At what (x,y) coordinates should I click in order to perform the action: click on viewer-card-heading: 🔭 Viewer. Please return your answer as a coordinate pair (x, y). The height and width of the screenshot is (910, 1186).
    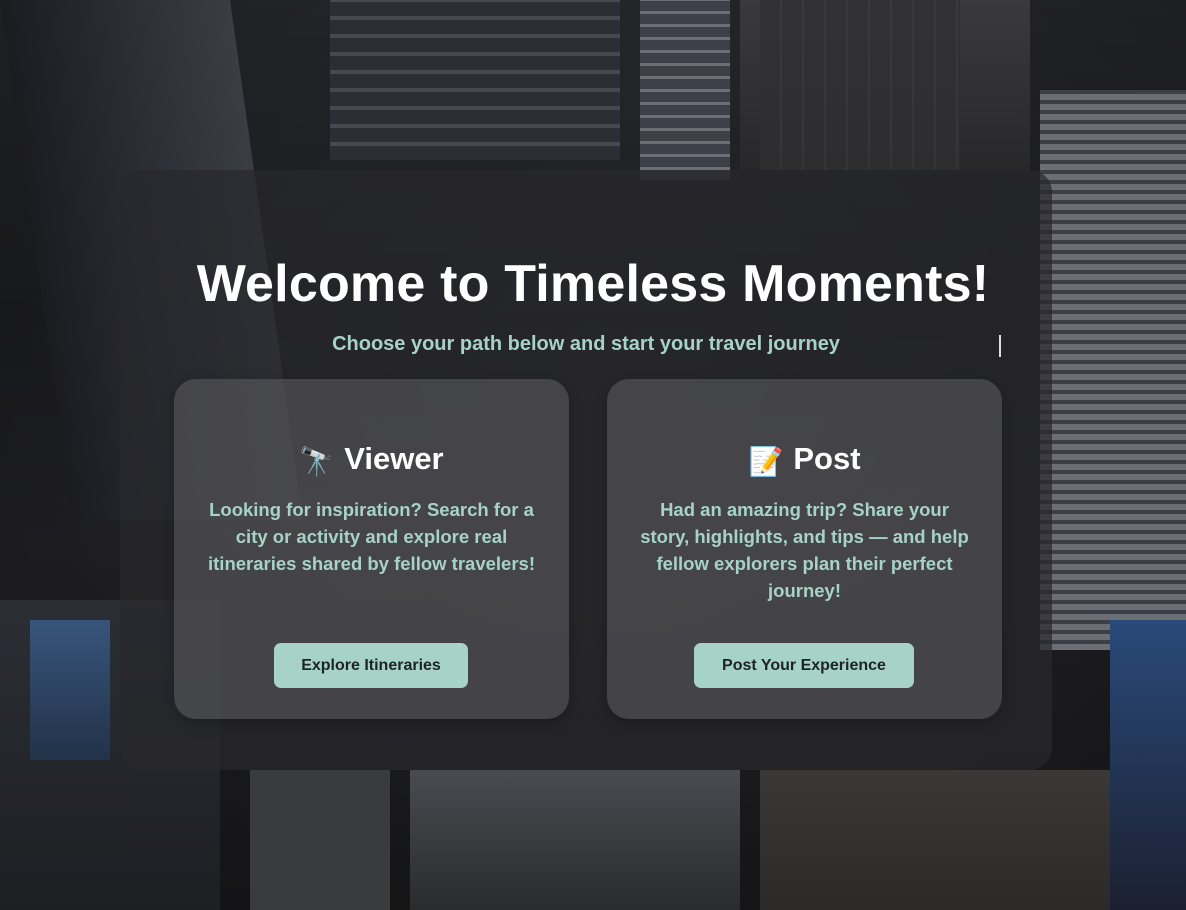
    Looking at the image, I should click on (371, 459).